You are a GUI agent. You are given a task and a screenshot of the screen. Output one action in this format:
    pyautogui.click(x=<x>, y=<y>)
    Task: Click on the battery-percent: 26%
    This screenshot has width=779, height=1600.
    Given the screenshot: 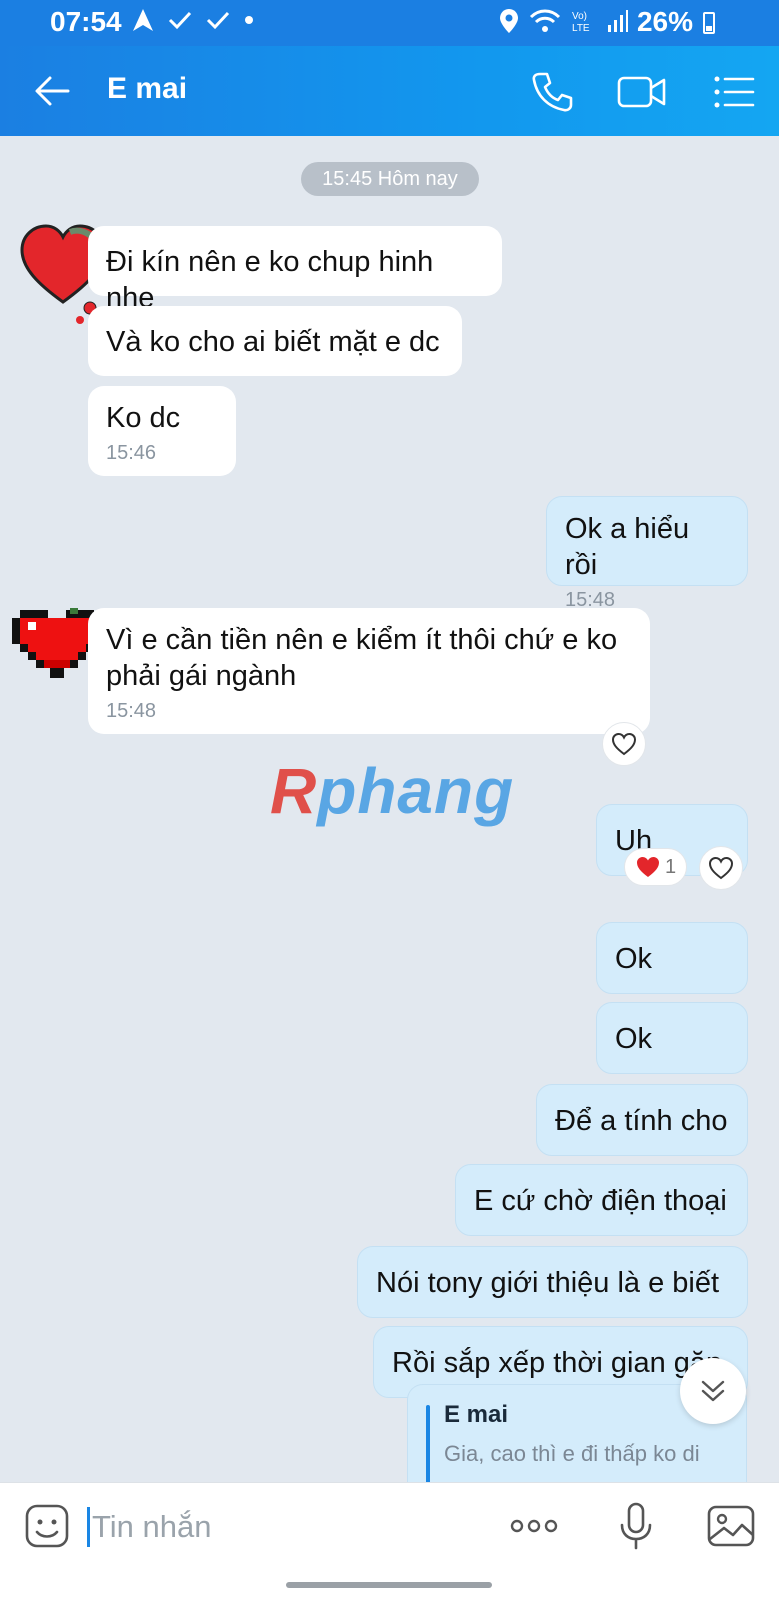 What is the action you would take?
    pyautogui.click(x=664, y=21)
    